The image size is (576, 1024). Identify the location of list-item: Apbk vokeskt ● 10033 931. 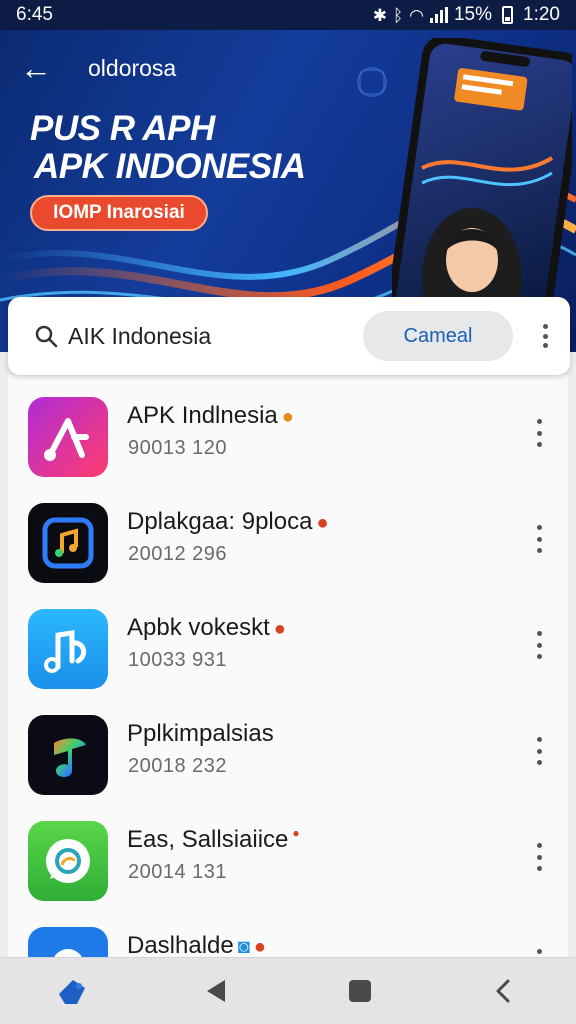
(288, 640).